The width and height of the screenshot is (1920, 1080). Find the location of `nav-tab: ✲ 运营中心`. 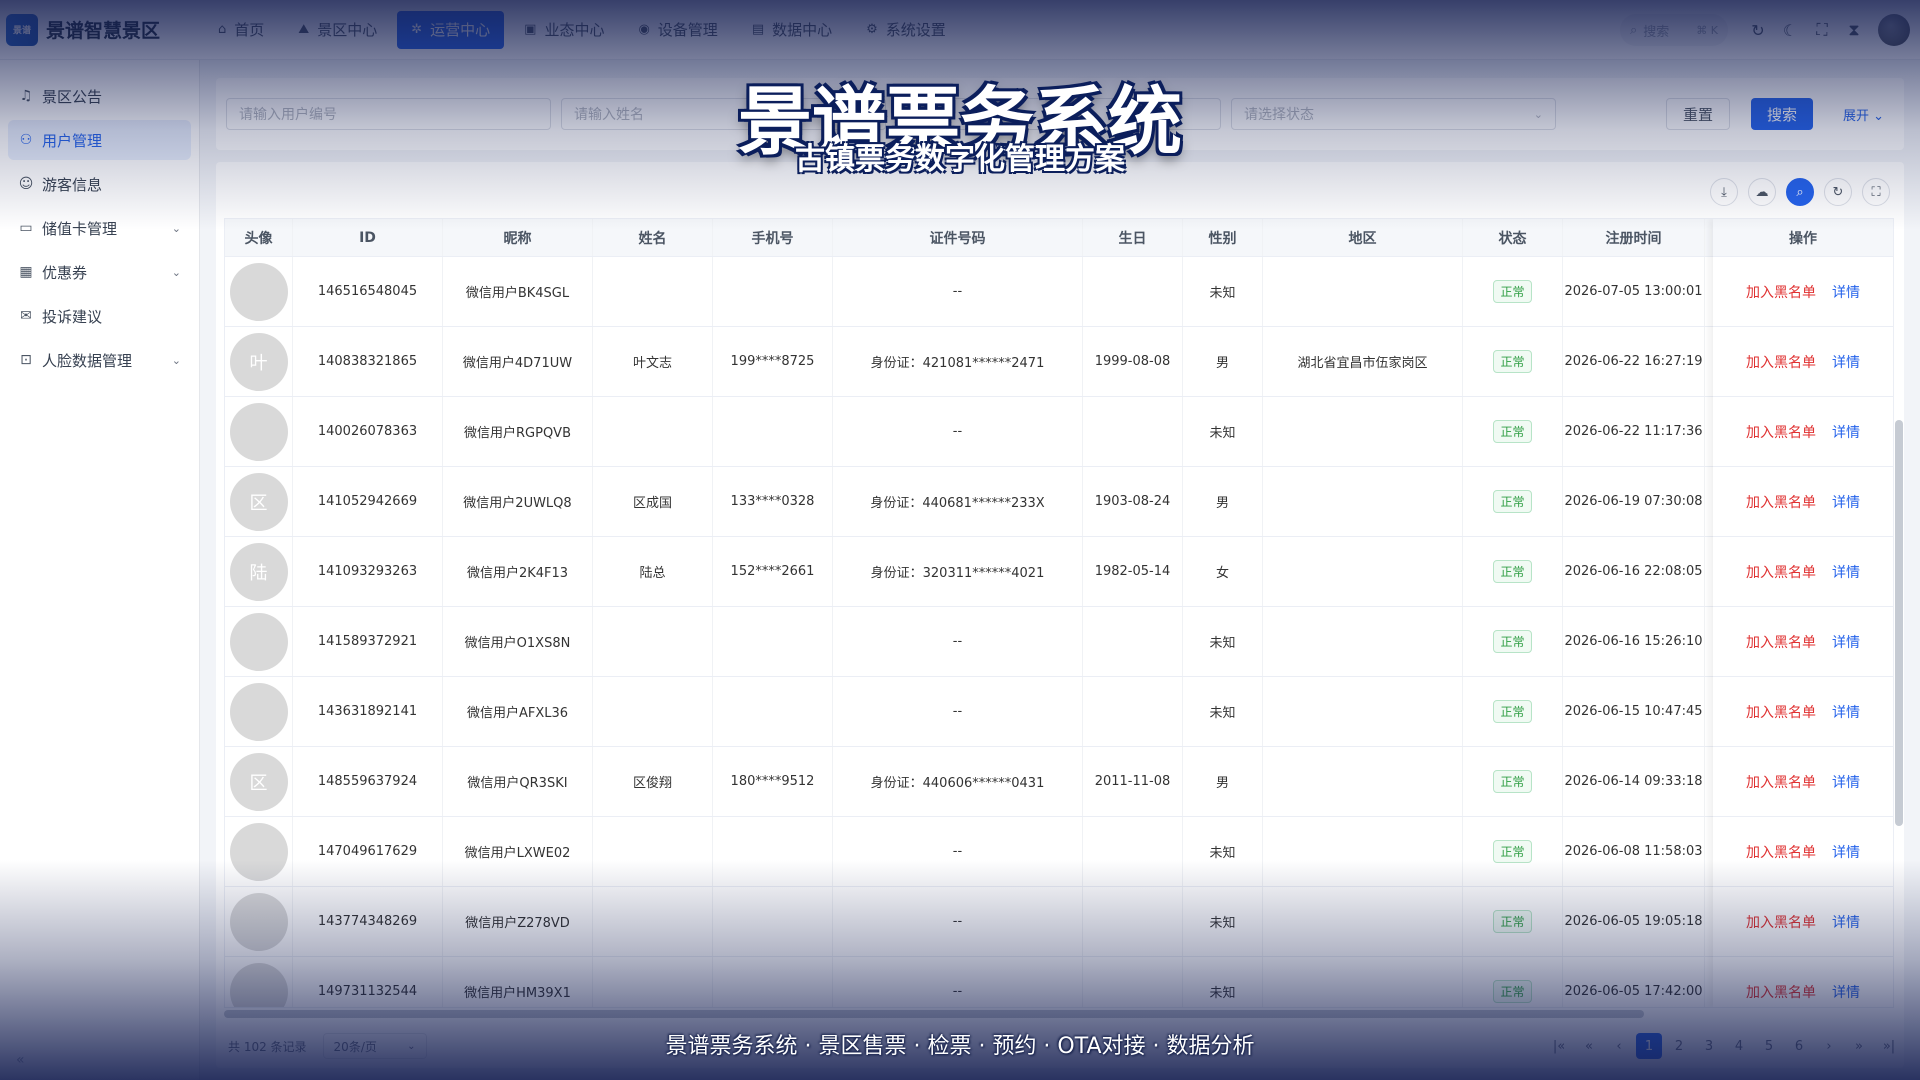

nav-tab: ✲ 运营中心 is located at coordinates (451, 29).